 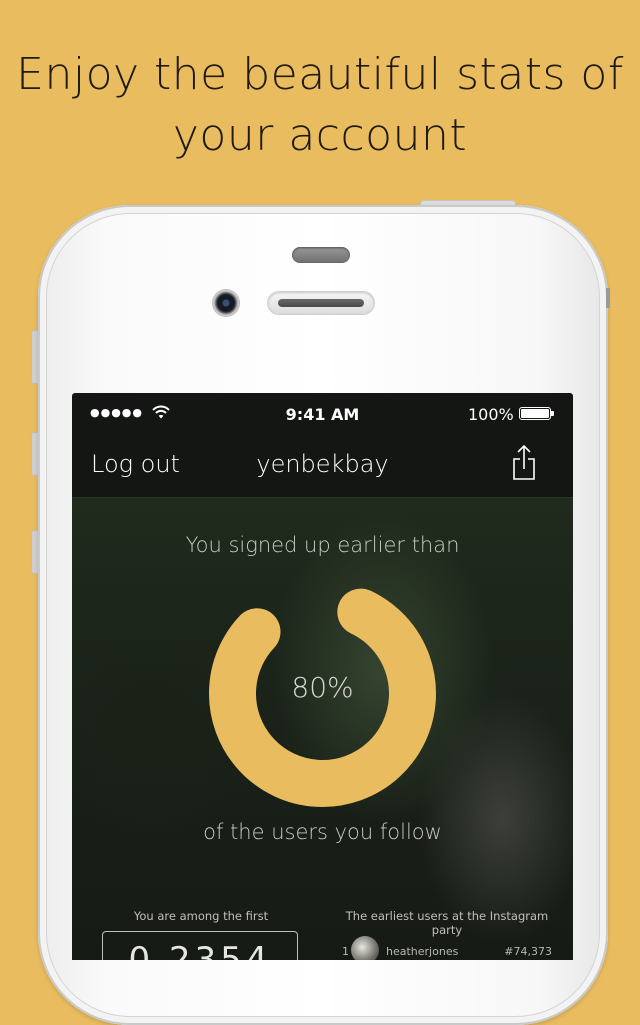 What do you see at coordinates (345, 951) in the screenshot?
I see `rank-number: 1` at bounding box center [345, 951].